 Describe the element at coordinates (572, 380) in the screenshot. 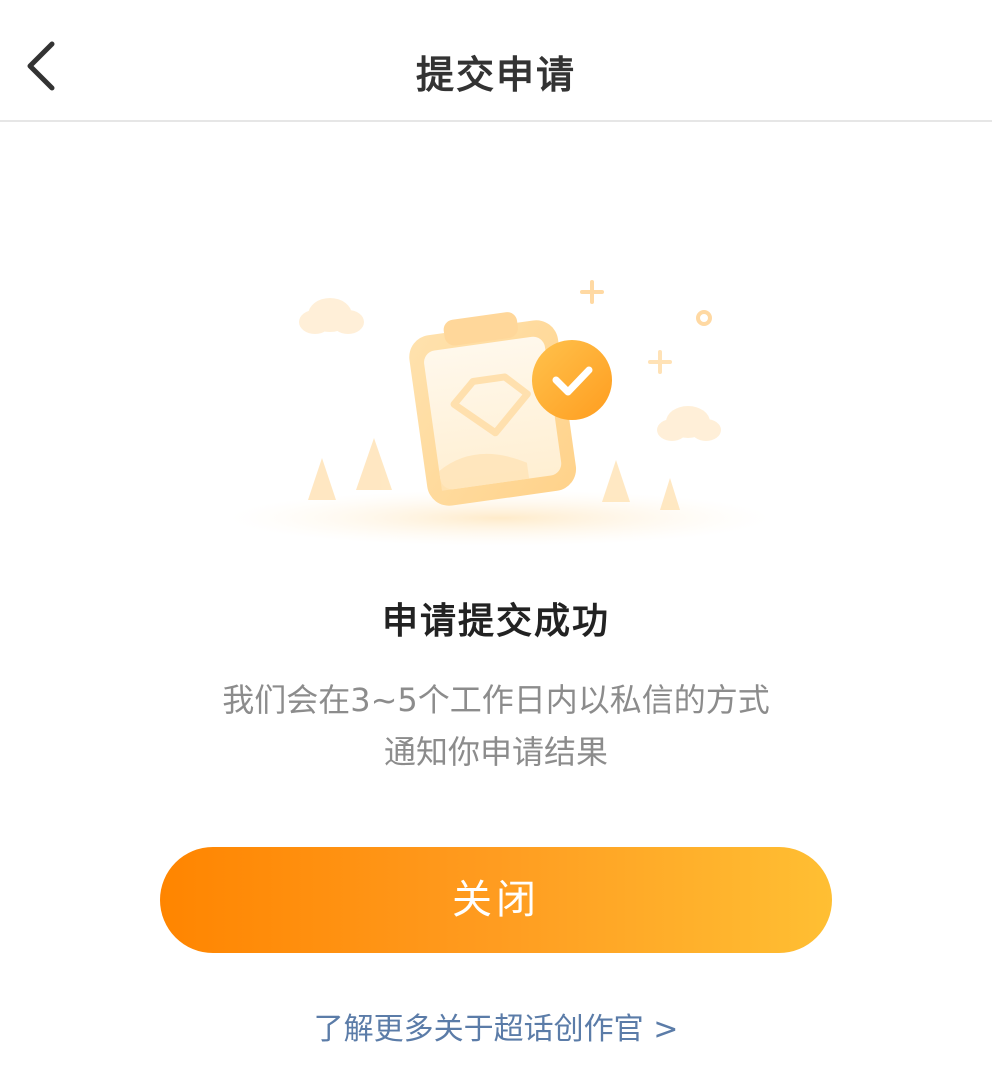

I see `check-badge-icon` at that location.